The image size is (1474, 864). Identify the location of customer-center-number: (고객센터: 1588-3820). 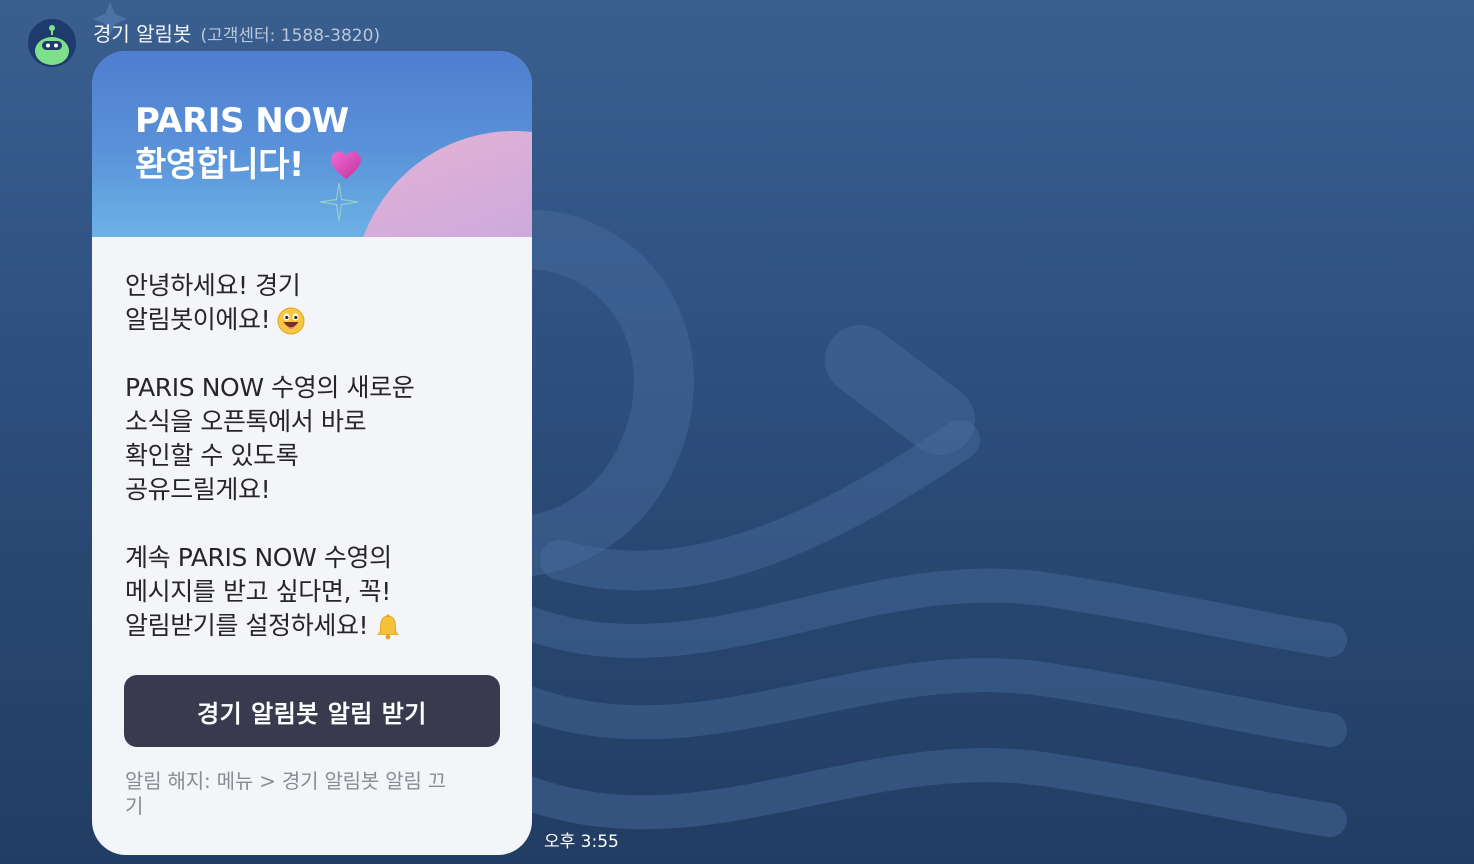
(290, 36).